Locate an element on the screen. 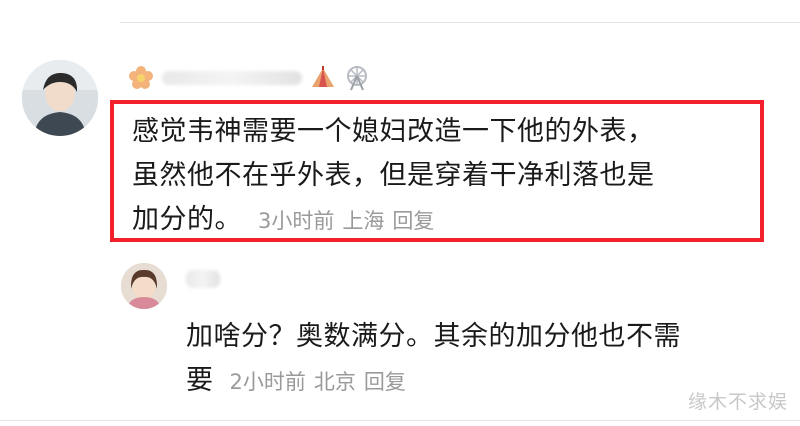 Image resolution: width=800 pixels, height=426 pixels. comment-location: 上海 is located at coordinates (363, 221).